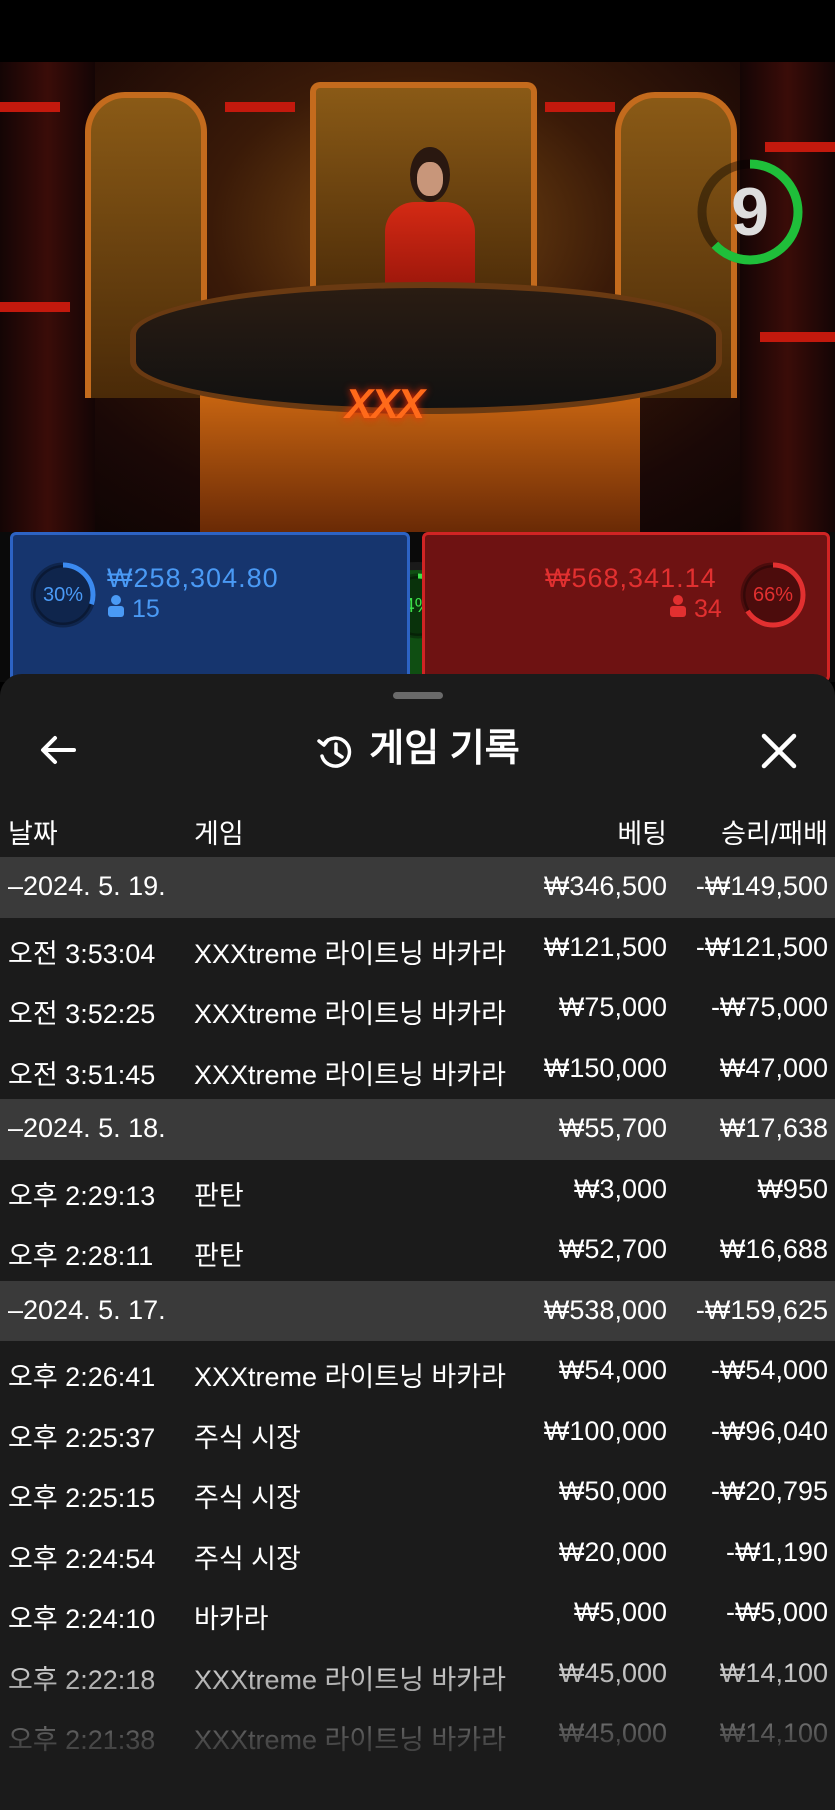  I want to click on player-count-value: 15, so click(145, 609).